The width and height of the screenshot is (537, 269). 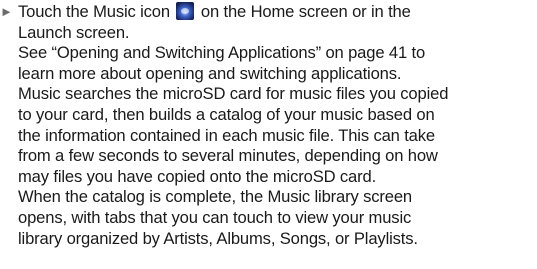 I want to click on instruction-text-after-icon: on the Home screen or in the, so click(x=305, y=11).